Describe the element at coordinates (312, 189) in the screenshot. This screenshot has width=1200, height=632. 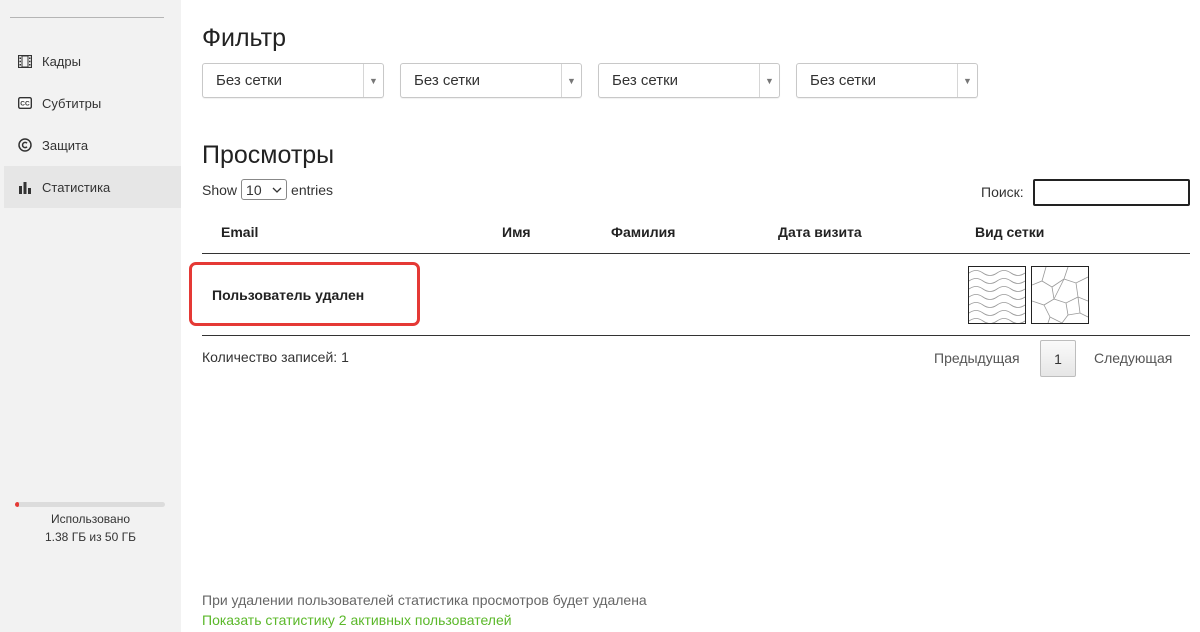
I see `entries-label: entries` at that location.